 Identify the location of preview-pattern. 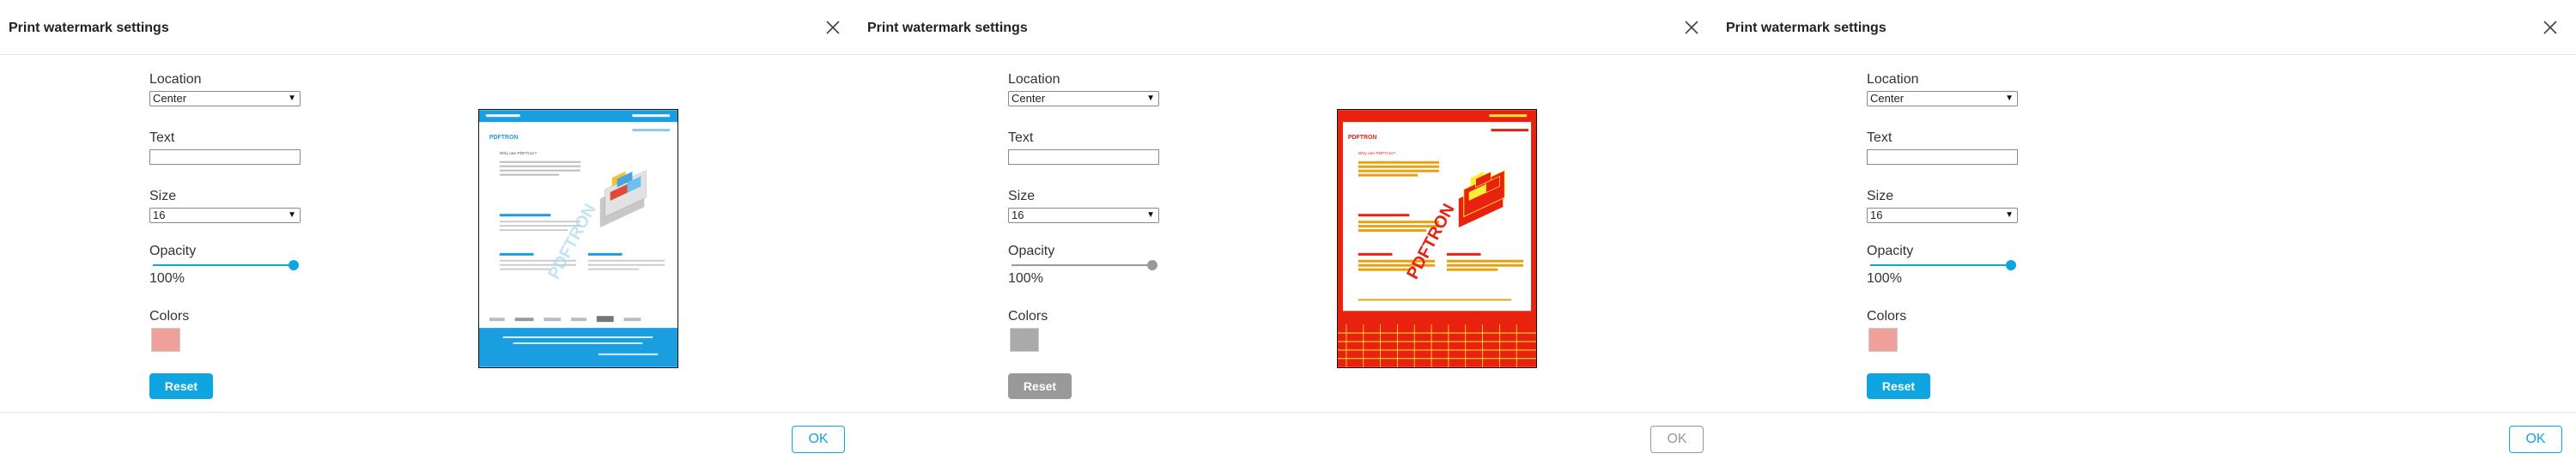
(1437, 345).